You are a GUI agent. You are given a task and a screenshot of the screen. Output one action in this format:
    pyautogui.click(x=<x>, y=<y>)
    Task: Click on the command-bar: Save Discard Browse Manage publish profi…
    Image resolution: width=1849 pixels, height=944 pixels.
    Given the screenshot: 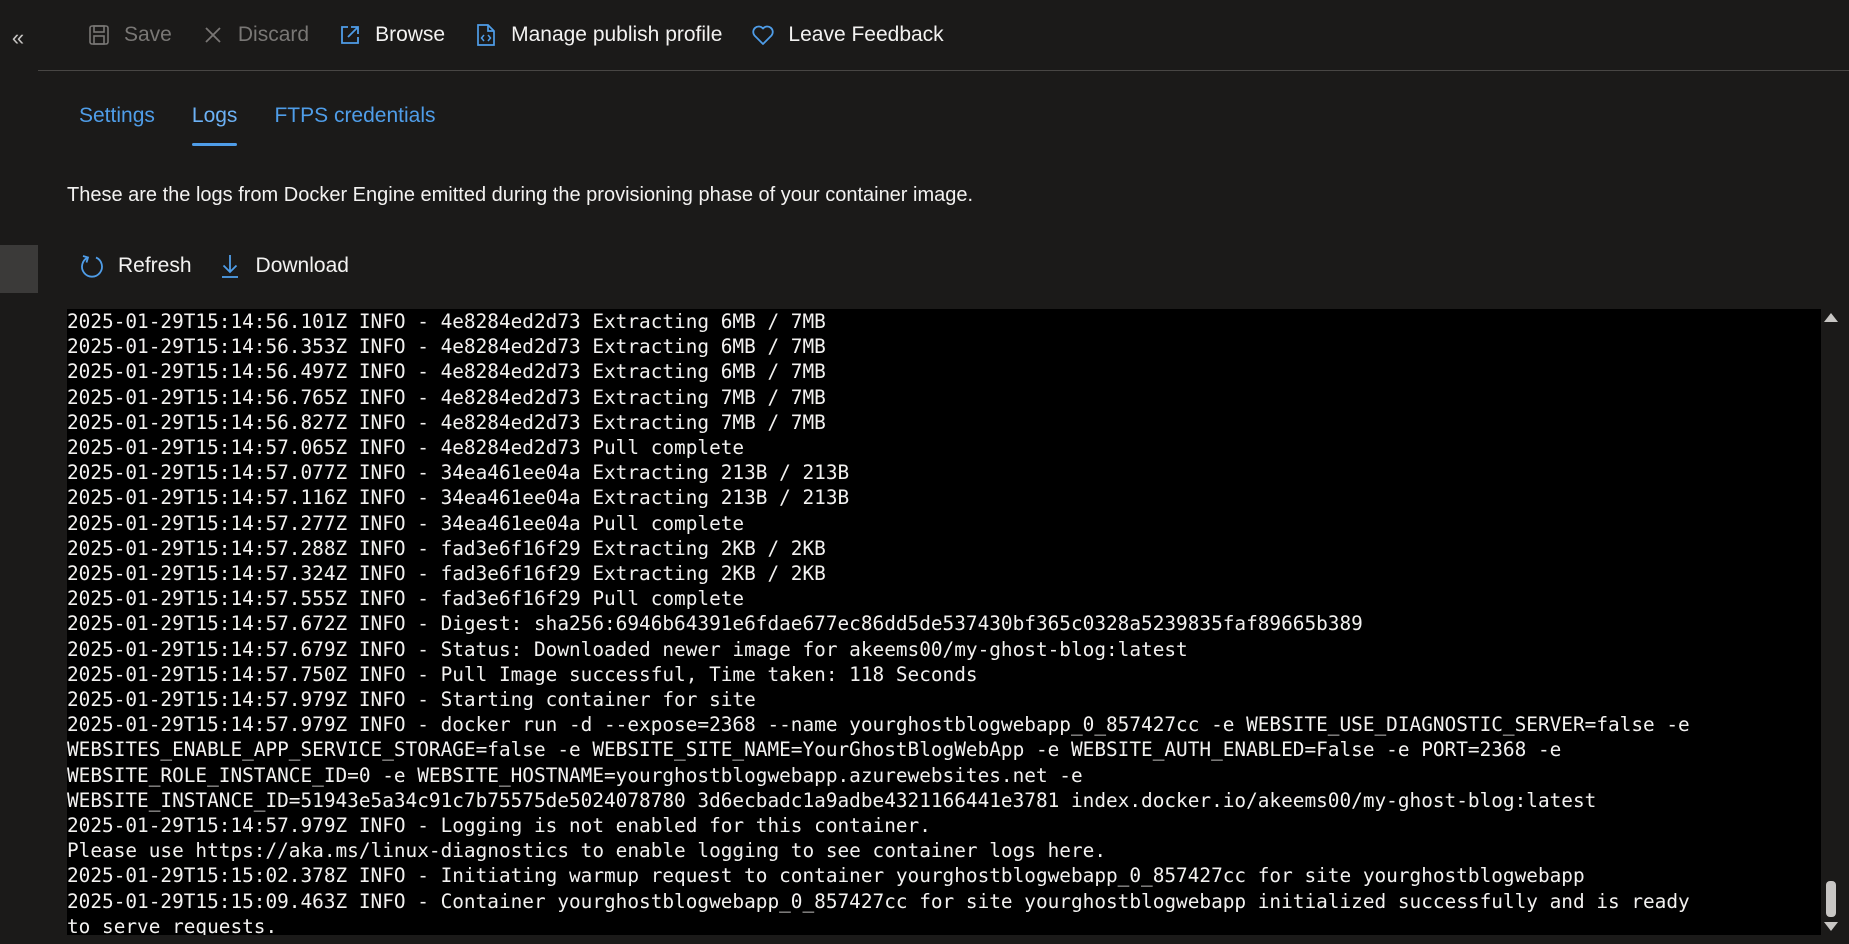 What is the action you would take?
    pyautogui.click(x=943, y=35)
    